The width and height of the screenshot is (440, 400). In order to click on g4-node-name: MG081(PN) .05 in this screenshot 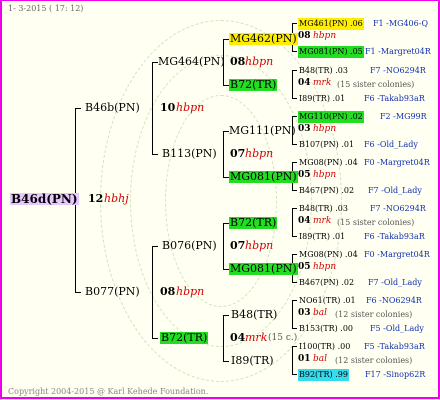, I will do `click(331, 52)`.